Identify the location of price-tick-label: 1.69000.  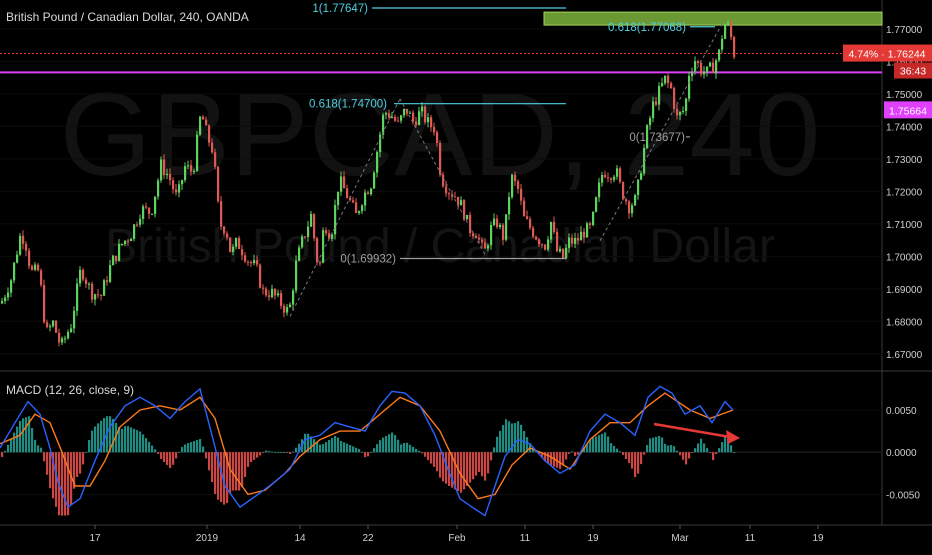
(904, 290).